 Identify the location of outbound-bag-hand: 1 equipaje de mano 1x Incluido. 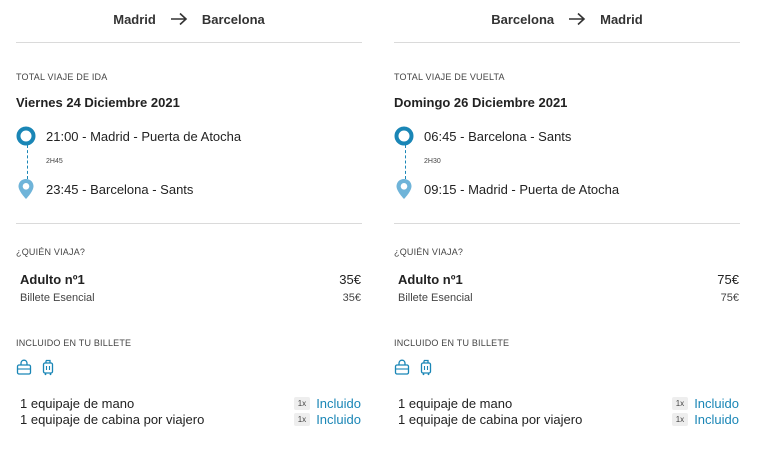
(190, 403).